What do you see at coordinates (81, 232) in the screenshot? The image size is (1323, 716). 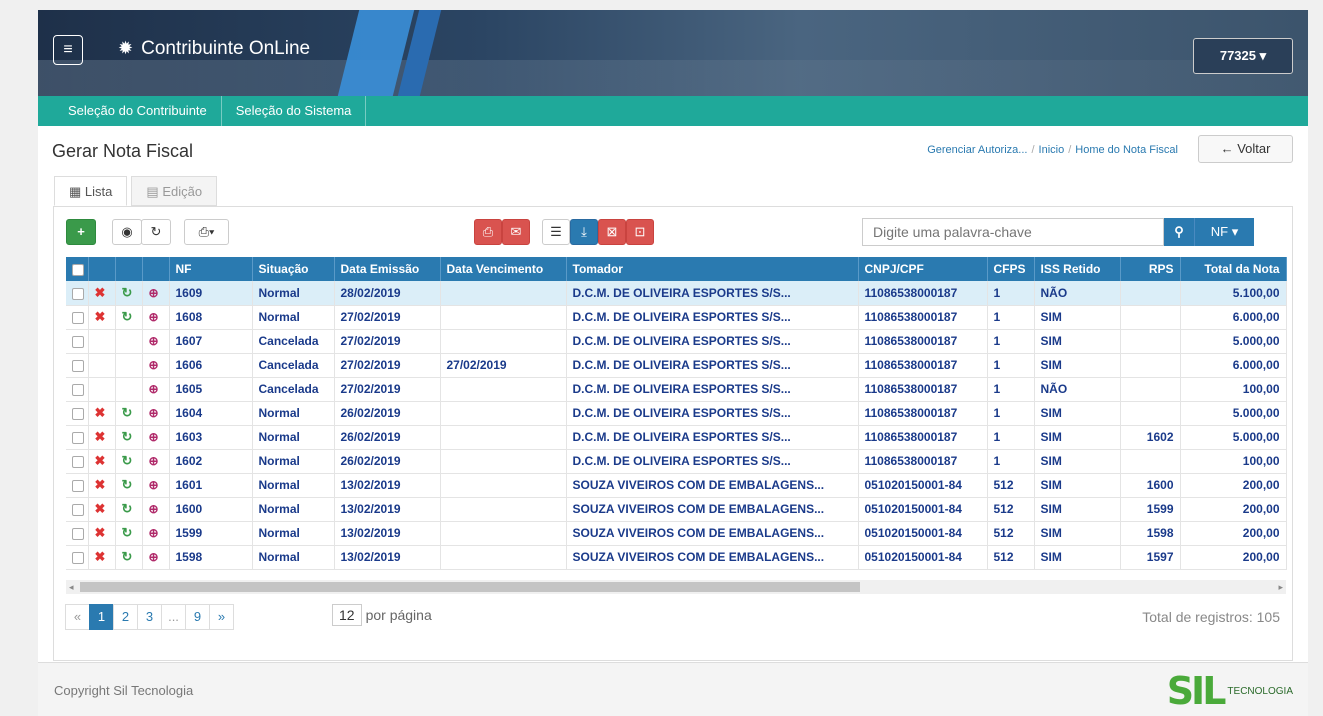 I see `add-button: +` at bounding box center [81, 232].